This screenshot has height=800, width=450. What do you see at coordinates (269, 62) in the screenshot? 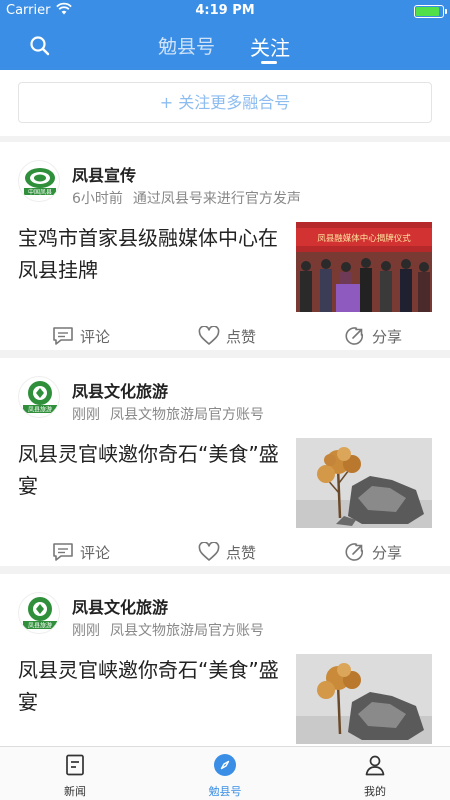
I see `active-tab-indicator` at bounding box center [269, 62].